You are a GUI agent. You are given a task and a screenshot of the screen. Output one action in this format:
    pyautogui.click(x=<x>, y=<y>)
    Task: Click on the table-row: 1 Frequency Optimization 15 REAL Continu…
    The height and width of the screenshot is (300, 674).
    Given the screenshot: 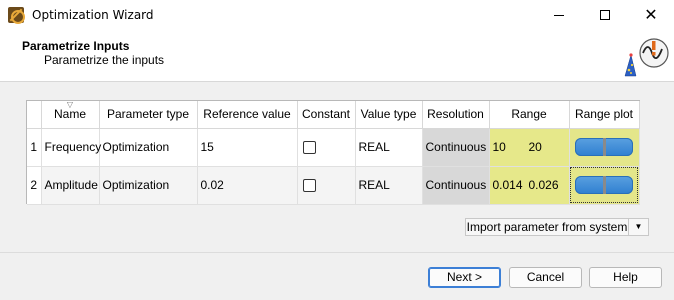 What is the action you would take?
    pyautogui.click(x=333, y=147)
    